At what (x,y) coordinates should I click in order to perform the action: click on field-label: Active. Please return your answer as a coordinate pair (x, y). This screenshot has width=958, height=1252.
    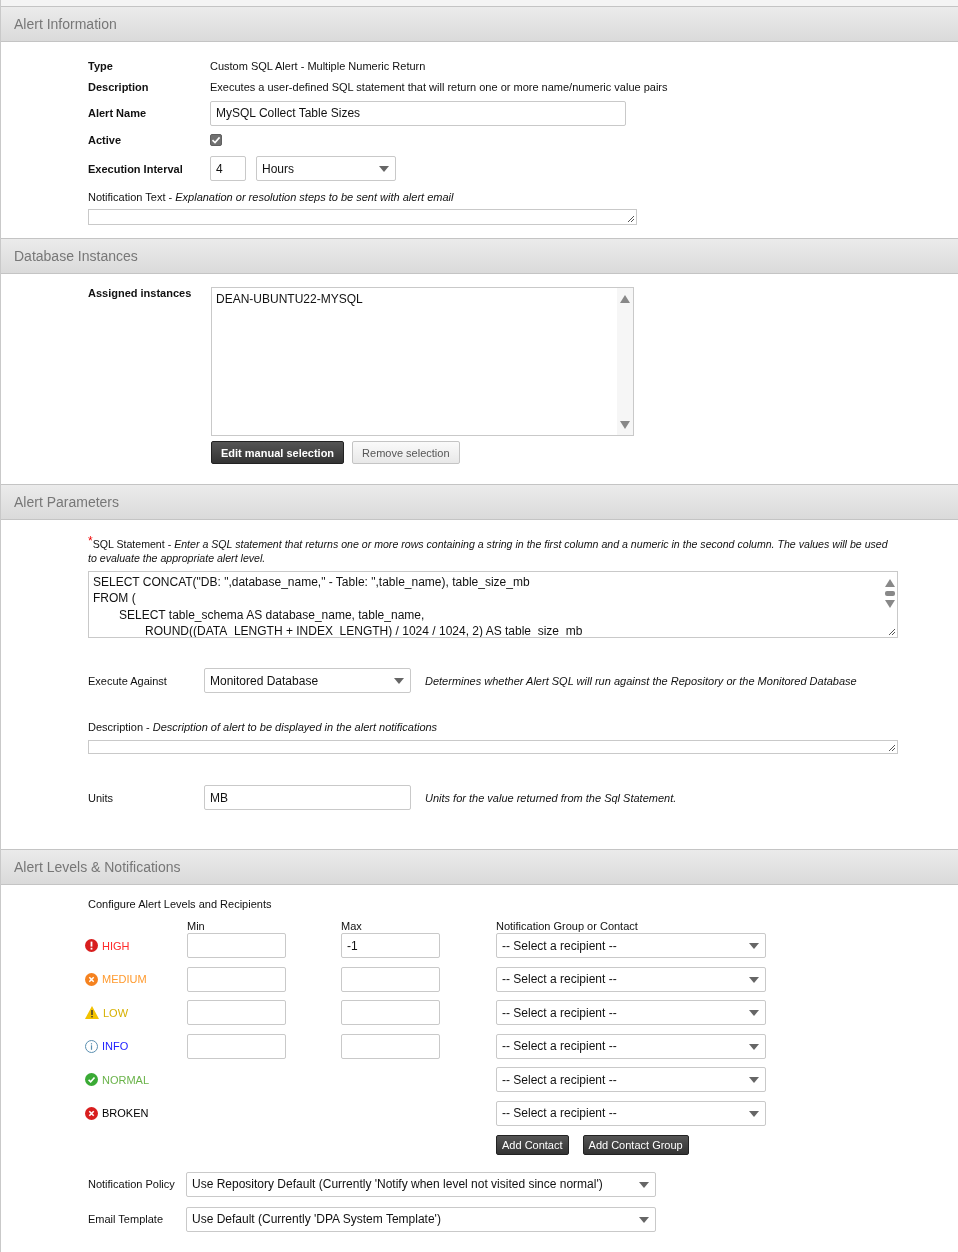
    Looking at the image, I should click on (105, 140).